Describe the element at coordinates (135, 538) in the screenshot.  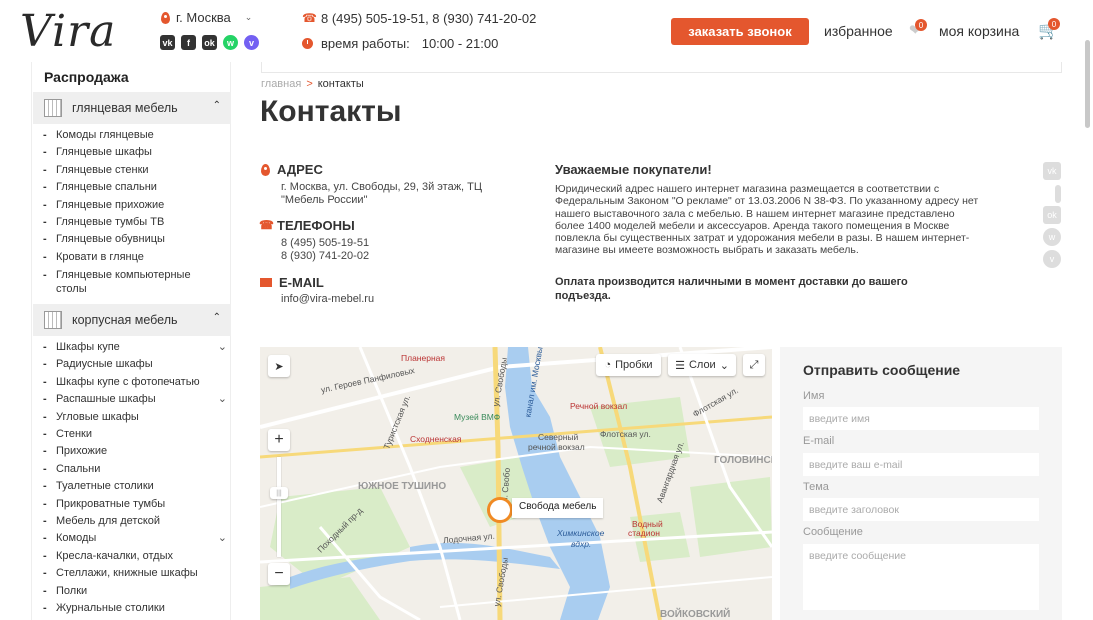
I see `list-item: Комоды⌄` at that location.